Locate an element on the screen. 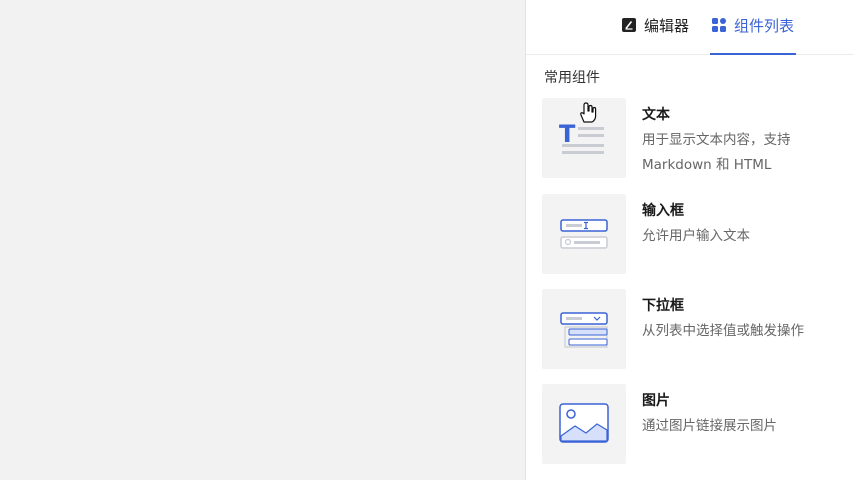 This screenshot has height=480, width=854. component-item-image: 图片 通过图片链接展示图片 is located at coordinates (694, 426).